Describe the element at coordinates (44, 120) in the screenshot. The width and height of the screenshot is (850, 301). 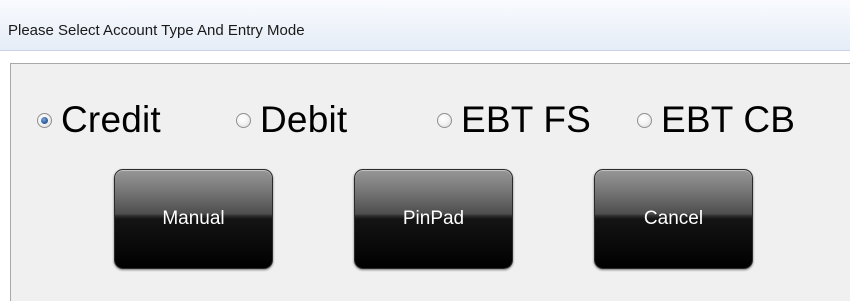
I see `radio-credit-button` at that location.